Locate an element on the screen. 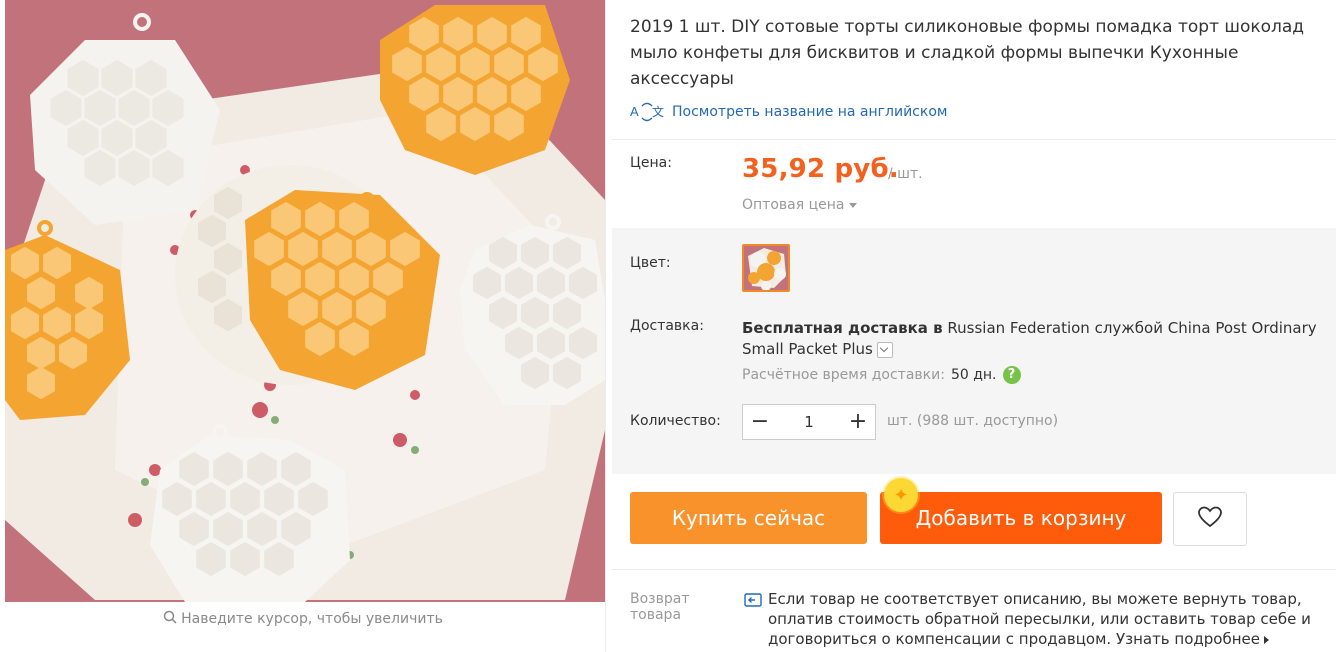 The height and width of the screenshot is (652, 1336). caret-right-icon is located at coordinates (1266, 639).